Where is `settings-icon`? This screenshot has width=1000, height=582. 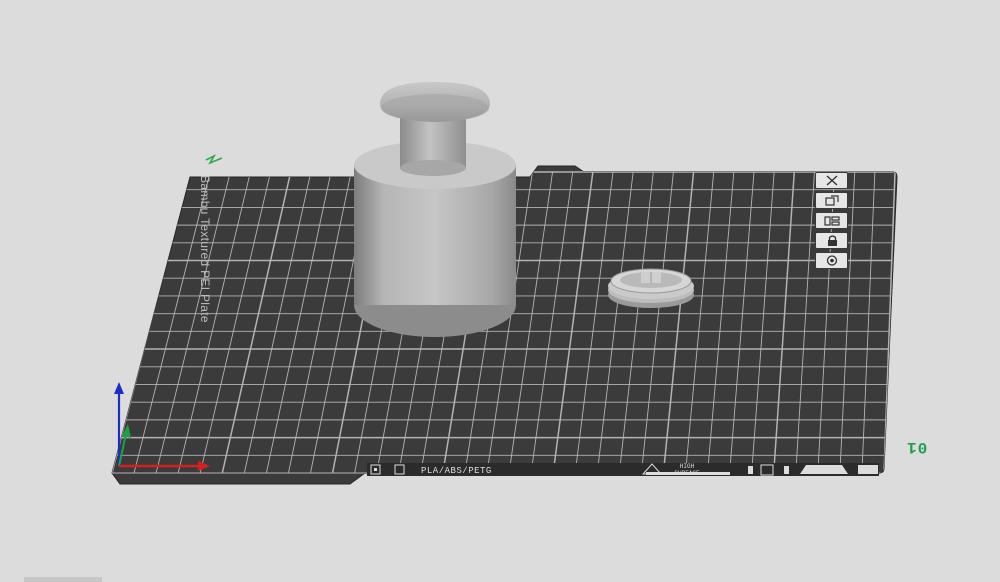 settings-icon is located at coordinates (831, 260).